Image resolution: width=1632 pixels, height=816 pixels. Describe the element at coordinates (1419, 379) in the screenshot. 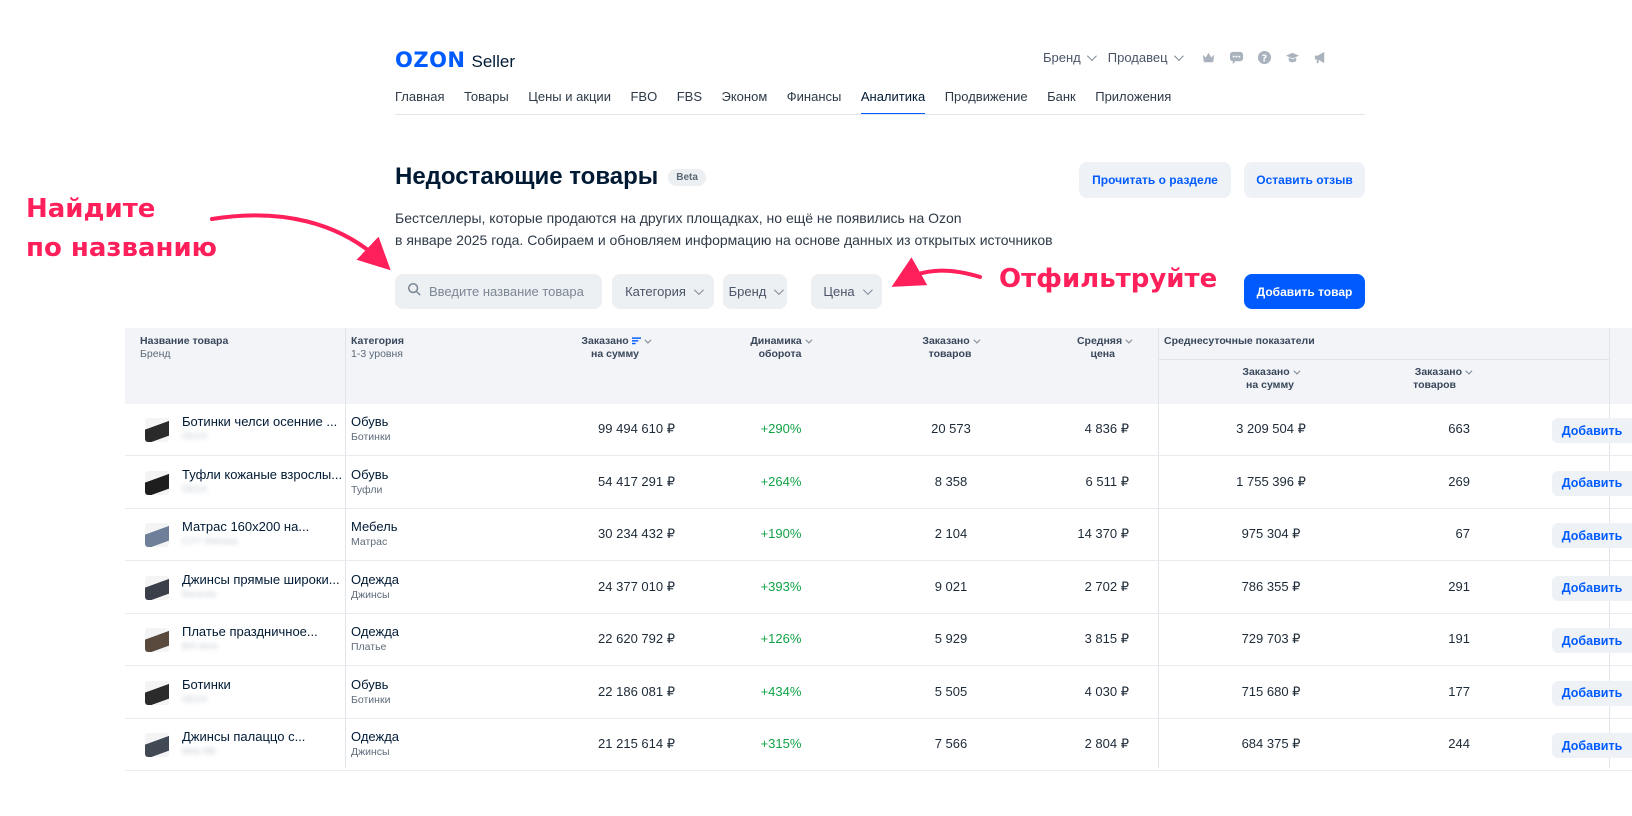

I see `col-header-daily-qty: Заказано товаров` at that location.